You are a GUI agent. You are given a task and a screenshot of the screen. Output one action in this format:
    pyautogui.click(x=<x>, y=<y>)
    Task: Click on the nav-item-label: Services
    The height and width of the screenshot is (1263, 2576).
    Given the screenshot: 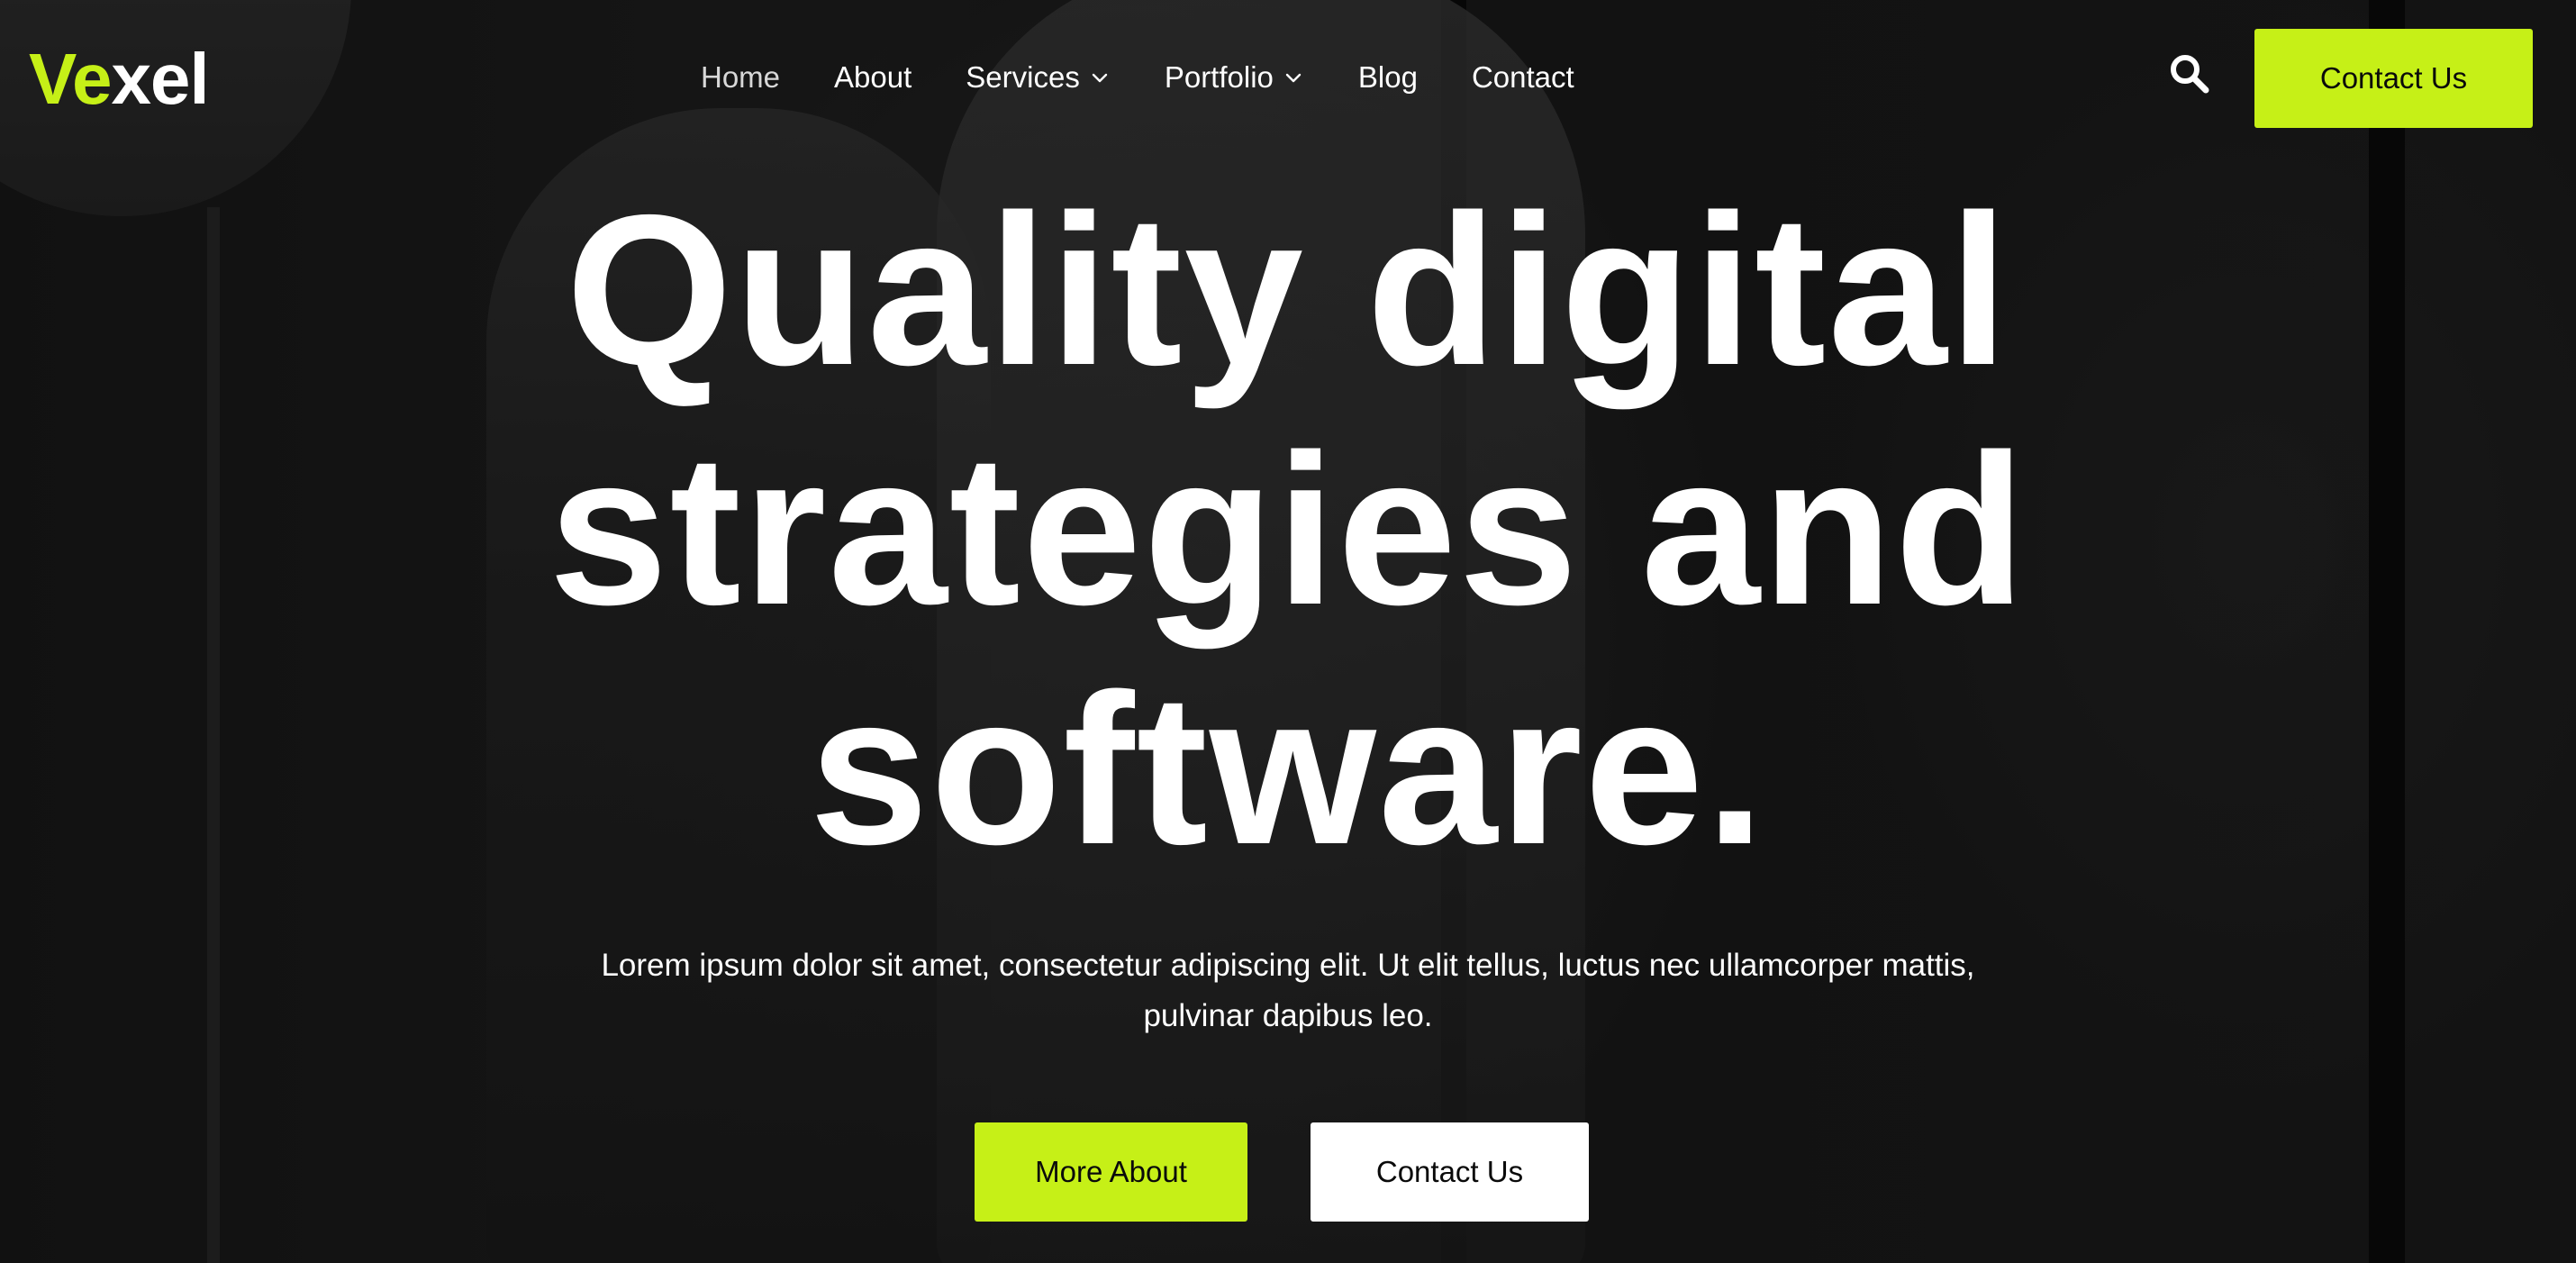 What is the action you would take?
    pyautogui.click(x=1023, y=77)
    